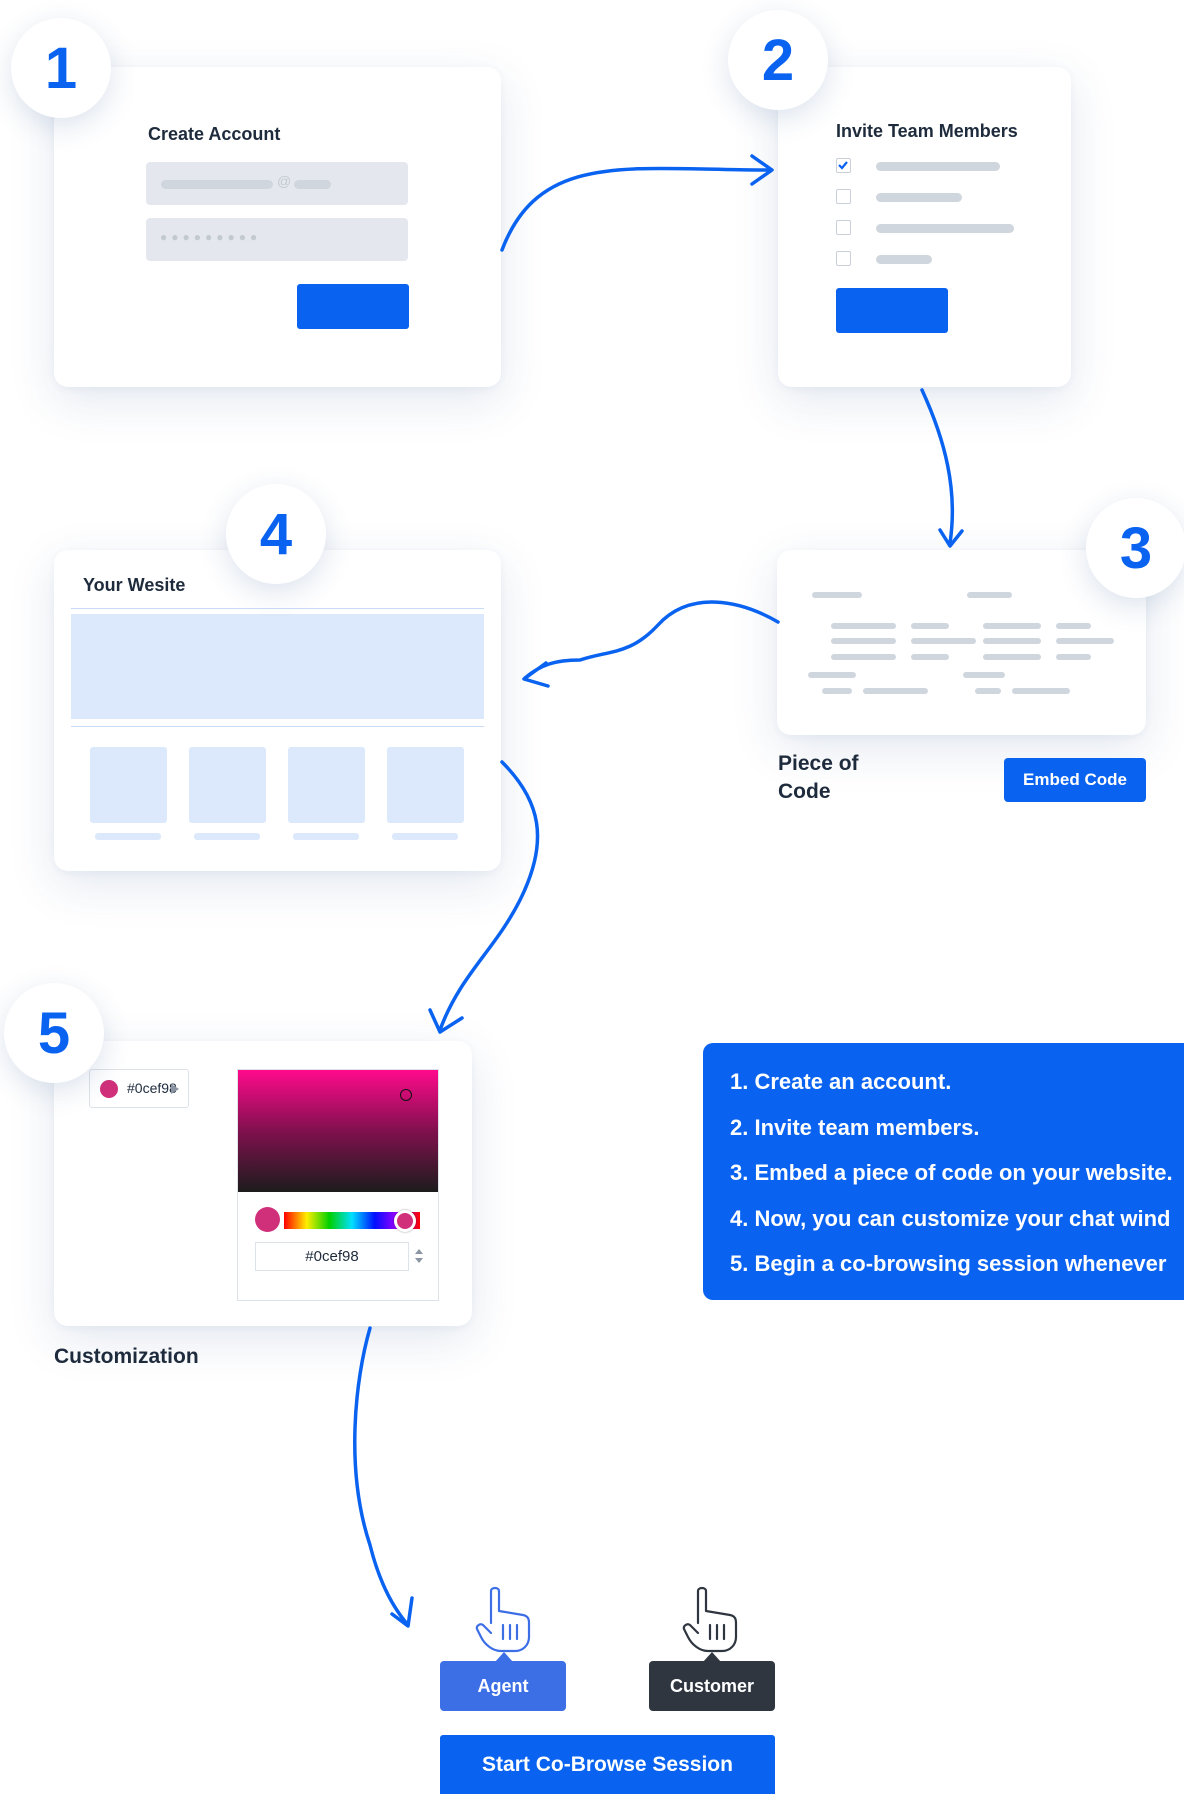  What do you see at coordinates (419, 1256) in the screenshot?
I see `stepper-arrows-icon` at bounding box center [419, 1256].